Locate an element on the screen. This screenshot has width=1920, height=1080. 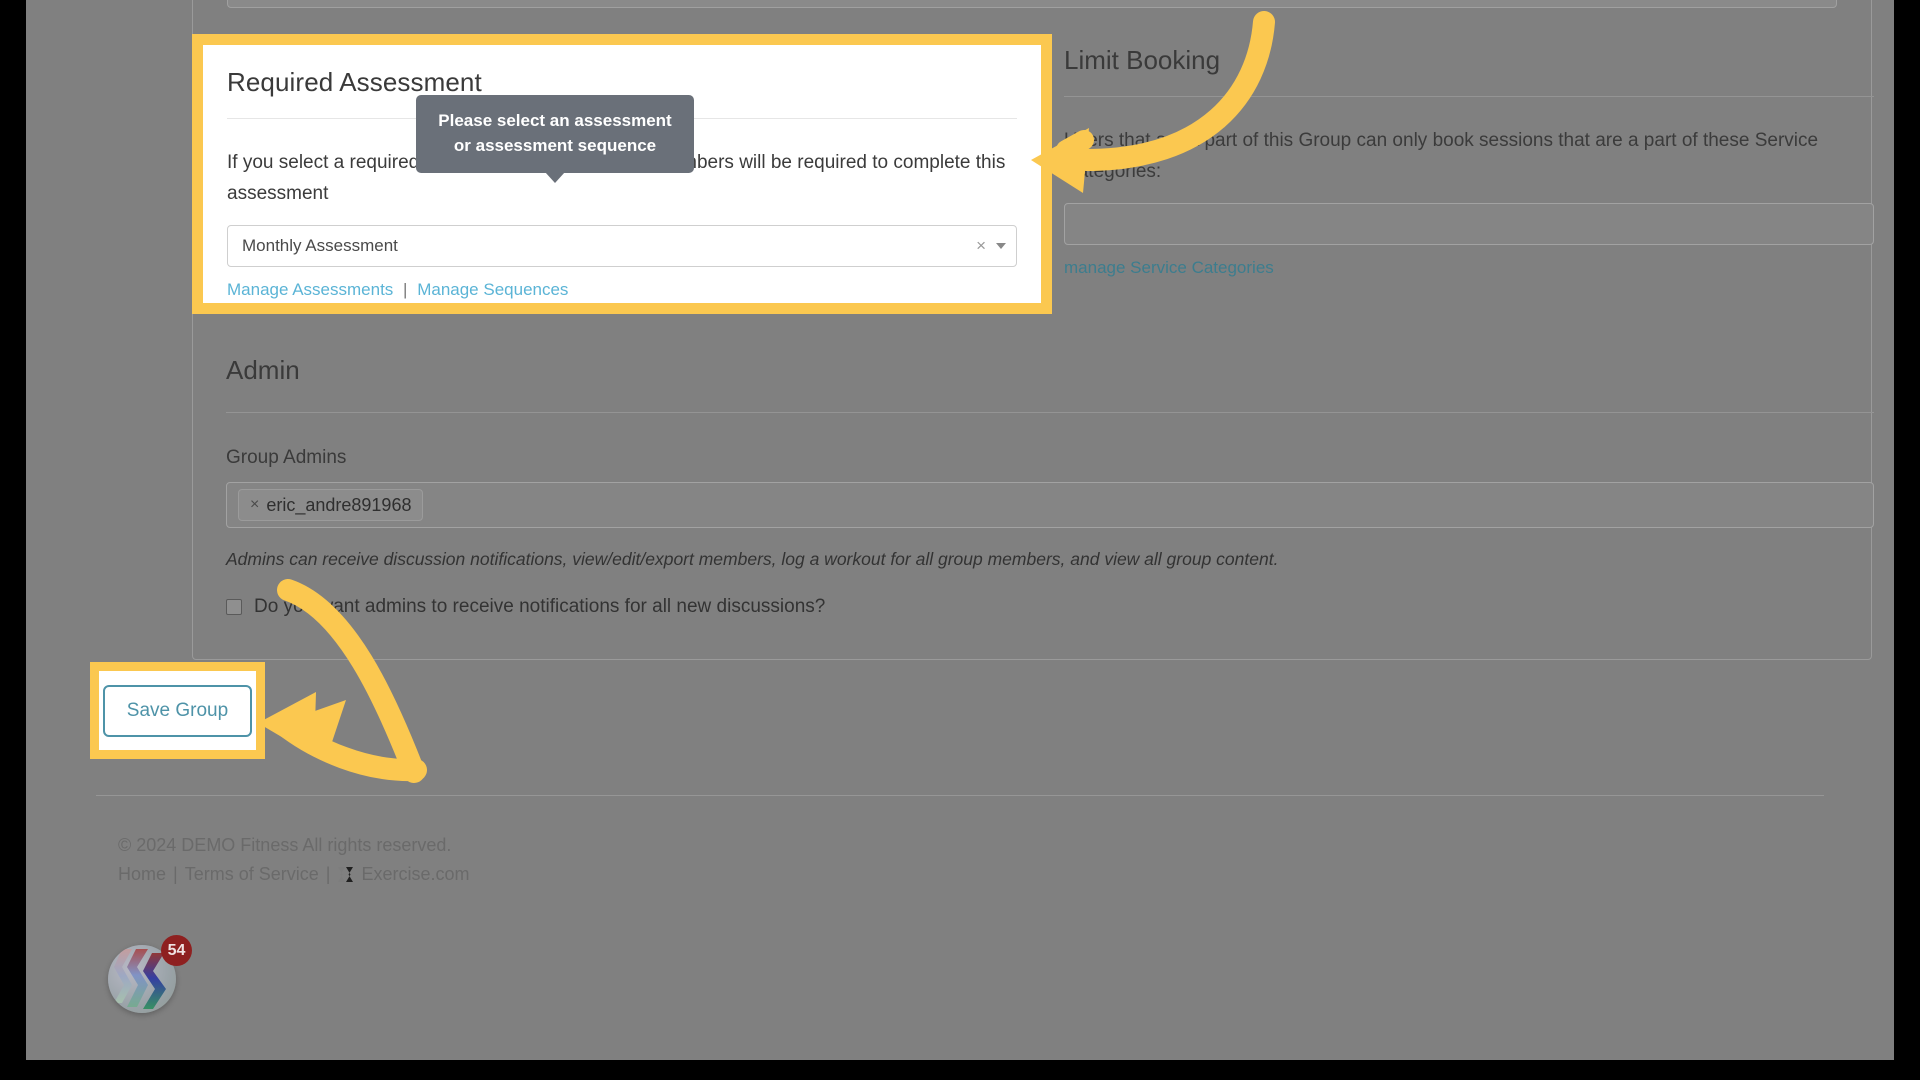
footer-copyright: © 2024 DEMO Fitness All rights reserved. is located at coordinates (285, 845).